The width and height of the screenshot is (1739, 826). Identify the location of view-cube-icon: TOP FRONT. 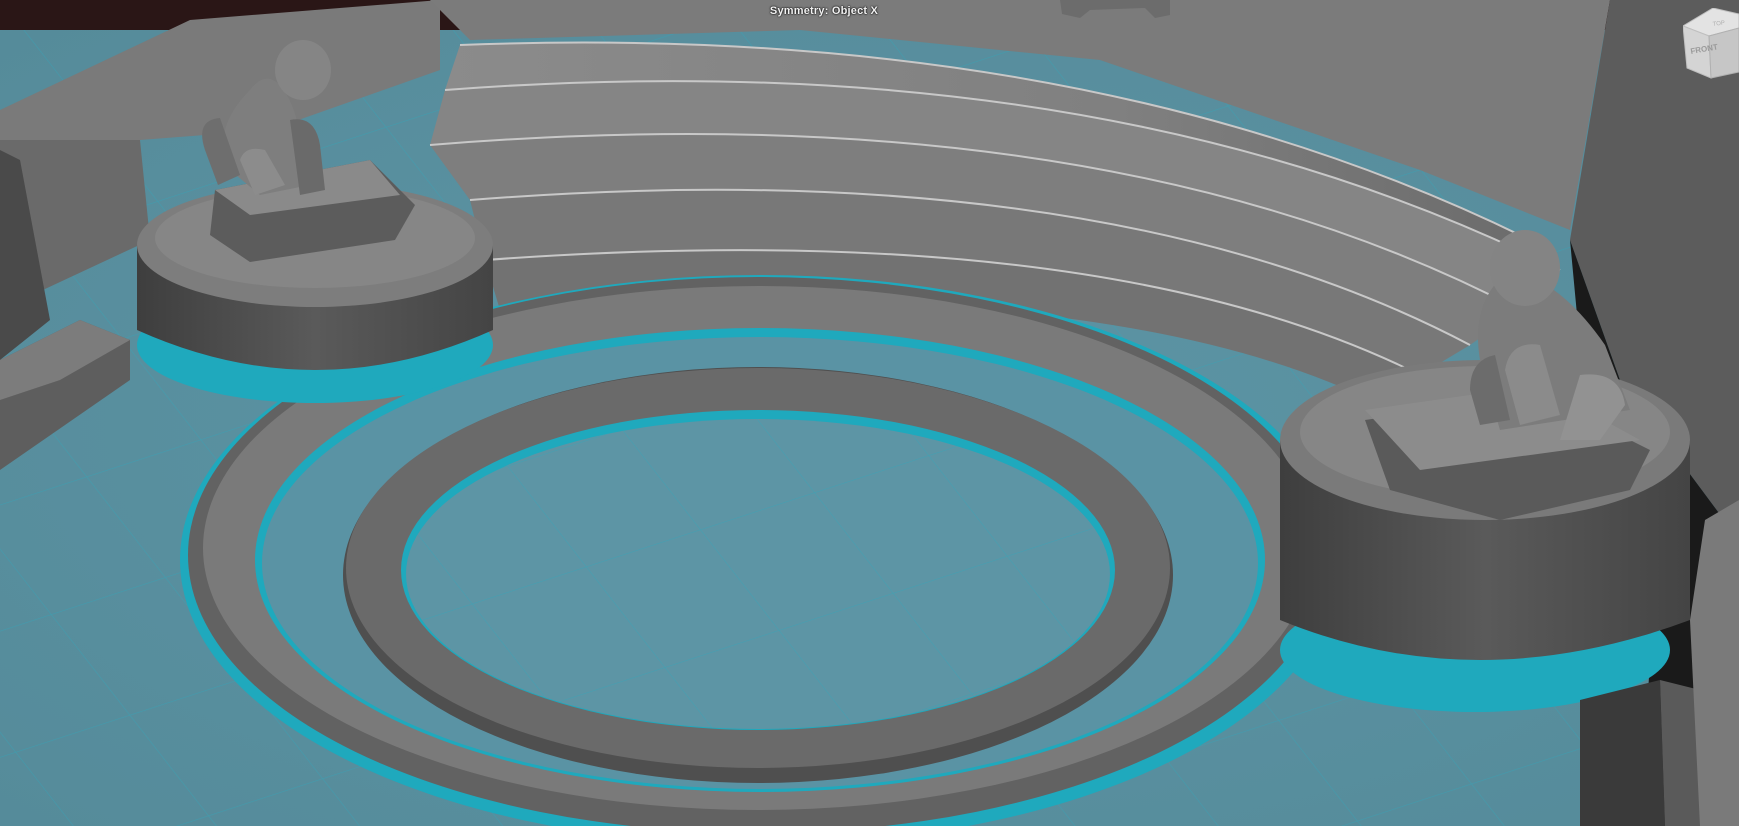
(1711, 44).